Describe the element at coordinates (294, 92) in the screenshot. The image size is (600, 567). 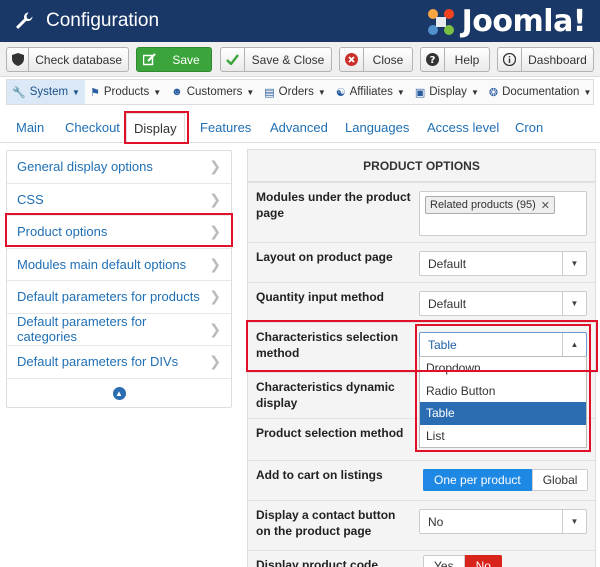
I see `menu-orders: ▤ Orders ▼` at that location.